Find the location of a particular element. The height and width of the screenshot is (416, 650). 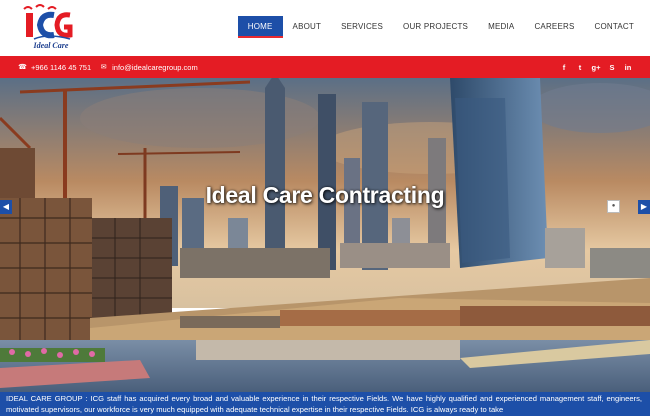

social-links: f t g+ S in is located at coordinates (596, 67).